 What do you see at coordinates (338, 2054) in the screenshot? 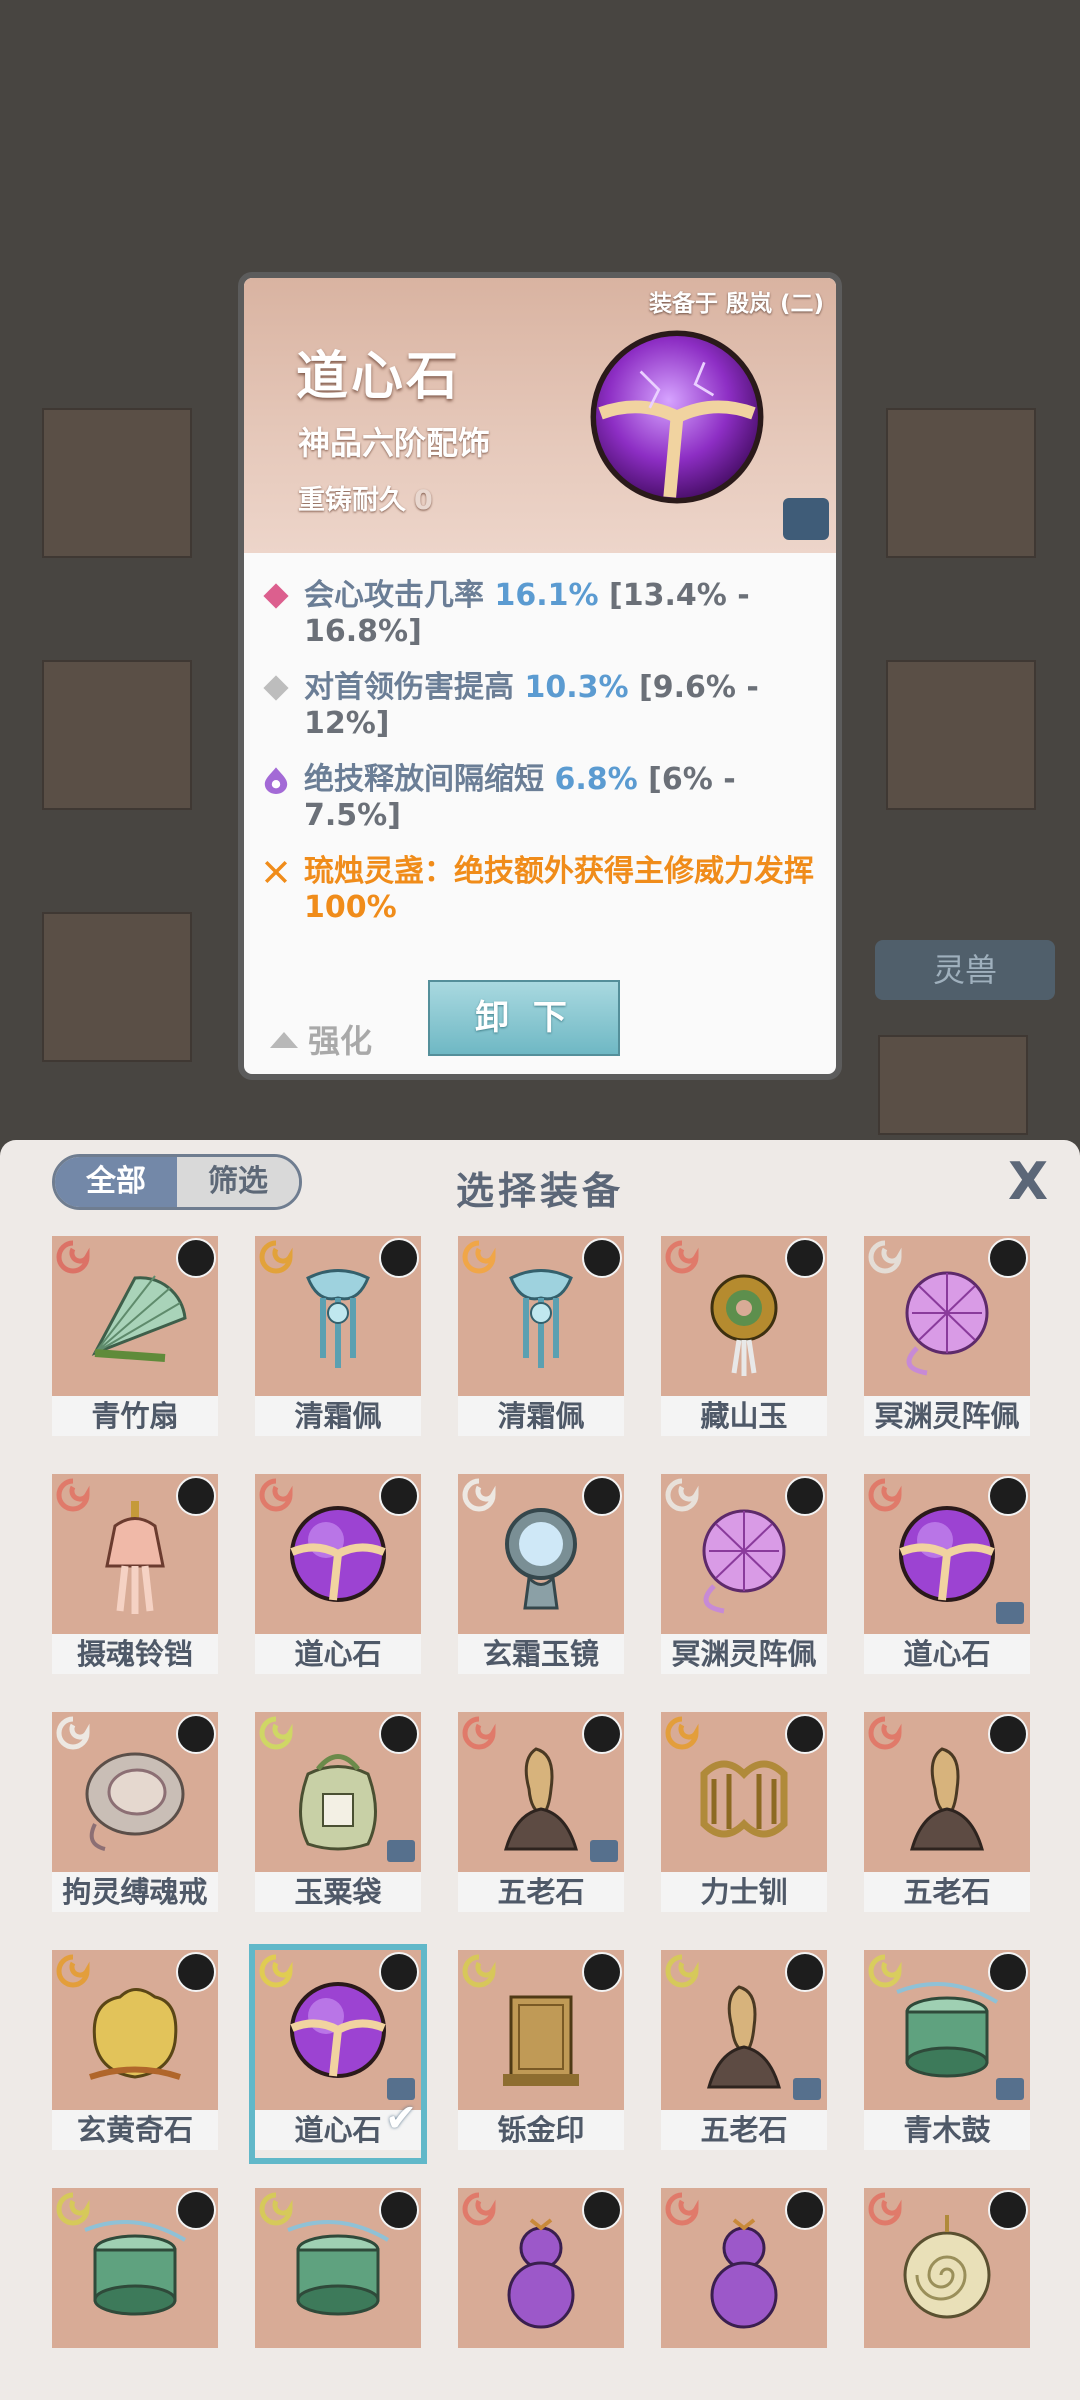
I see `equipment-slot: 道心石 ✔` at bounding box center [338, 2054].